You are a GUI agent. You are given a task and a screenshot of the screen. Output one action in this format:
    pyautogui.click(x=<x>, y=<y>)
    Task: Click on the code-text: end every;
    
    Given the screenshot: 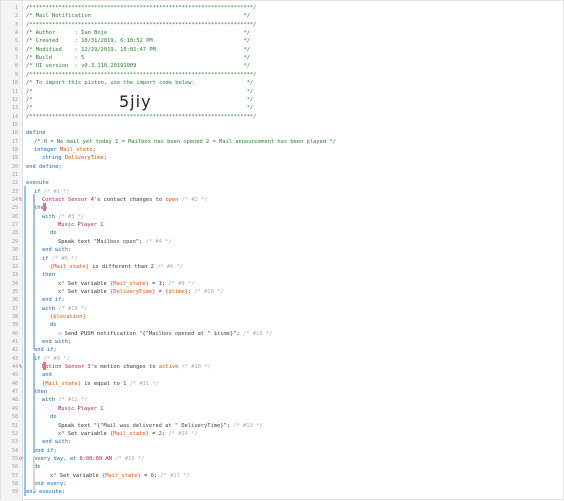 What is the action you would take?
    pyautogui.click(x=50, y=483)
    